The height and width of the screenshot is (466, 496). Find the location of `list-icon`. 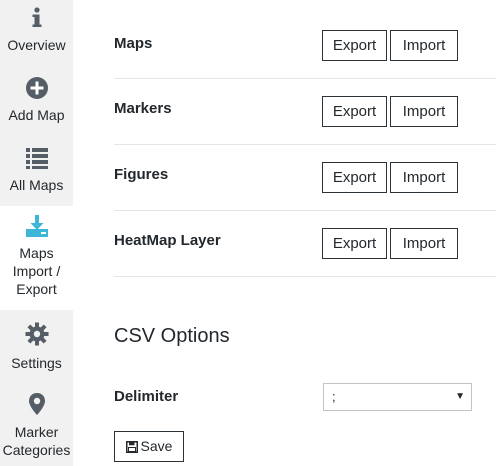

list-icon is located at coordinates (36, 158).